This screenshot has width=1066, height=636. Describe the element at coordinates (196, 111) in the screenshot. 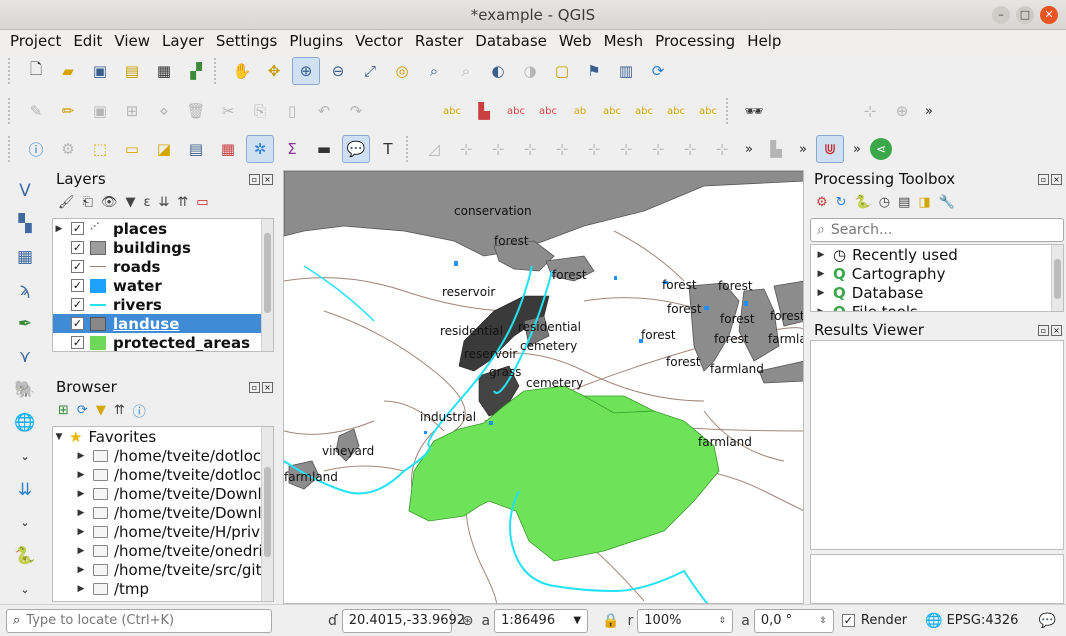

I see `delete-icon: 🗑` at that location.